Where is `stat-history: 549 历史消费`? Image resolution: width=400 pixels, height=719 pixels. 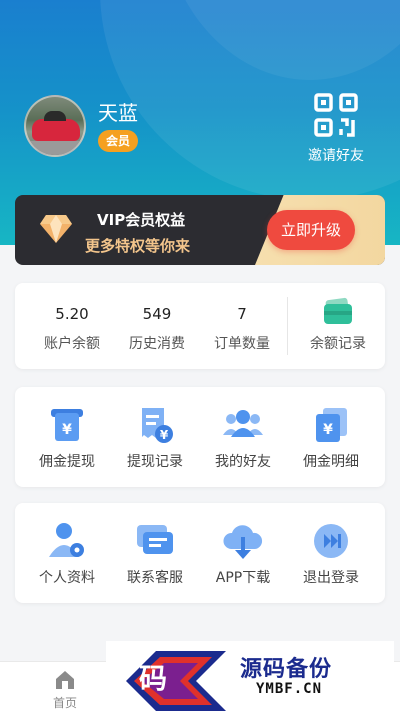 stat-history: 549 历史消费 is located at coordinates (157, 326).